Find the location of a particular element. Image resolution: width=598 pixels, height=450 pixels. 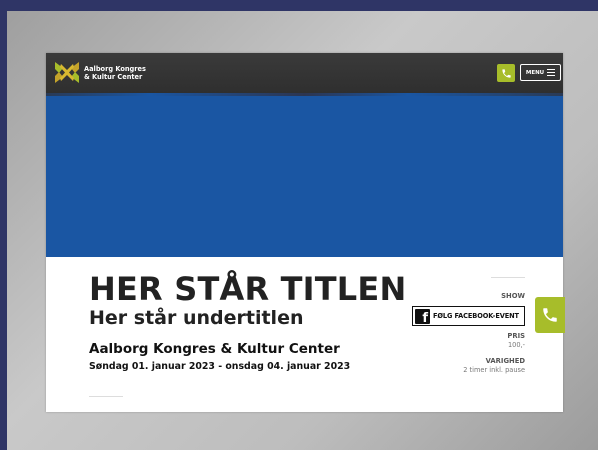

logo-line-1: Aalborg Kongres is located at coordinates (115, 69).